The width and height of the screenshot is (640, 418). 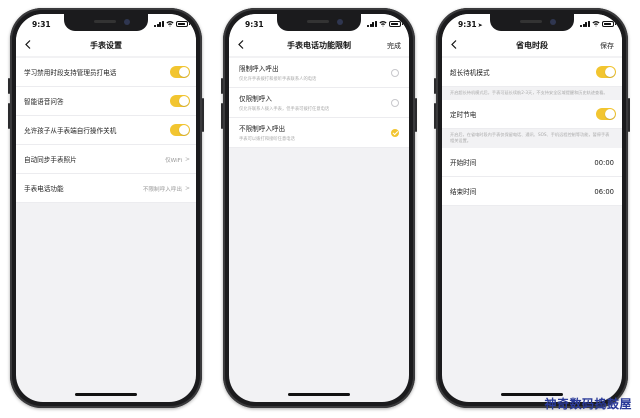 I want to click on option-label: 不限制呼入呼出, so click(x=262, y=129).